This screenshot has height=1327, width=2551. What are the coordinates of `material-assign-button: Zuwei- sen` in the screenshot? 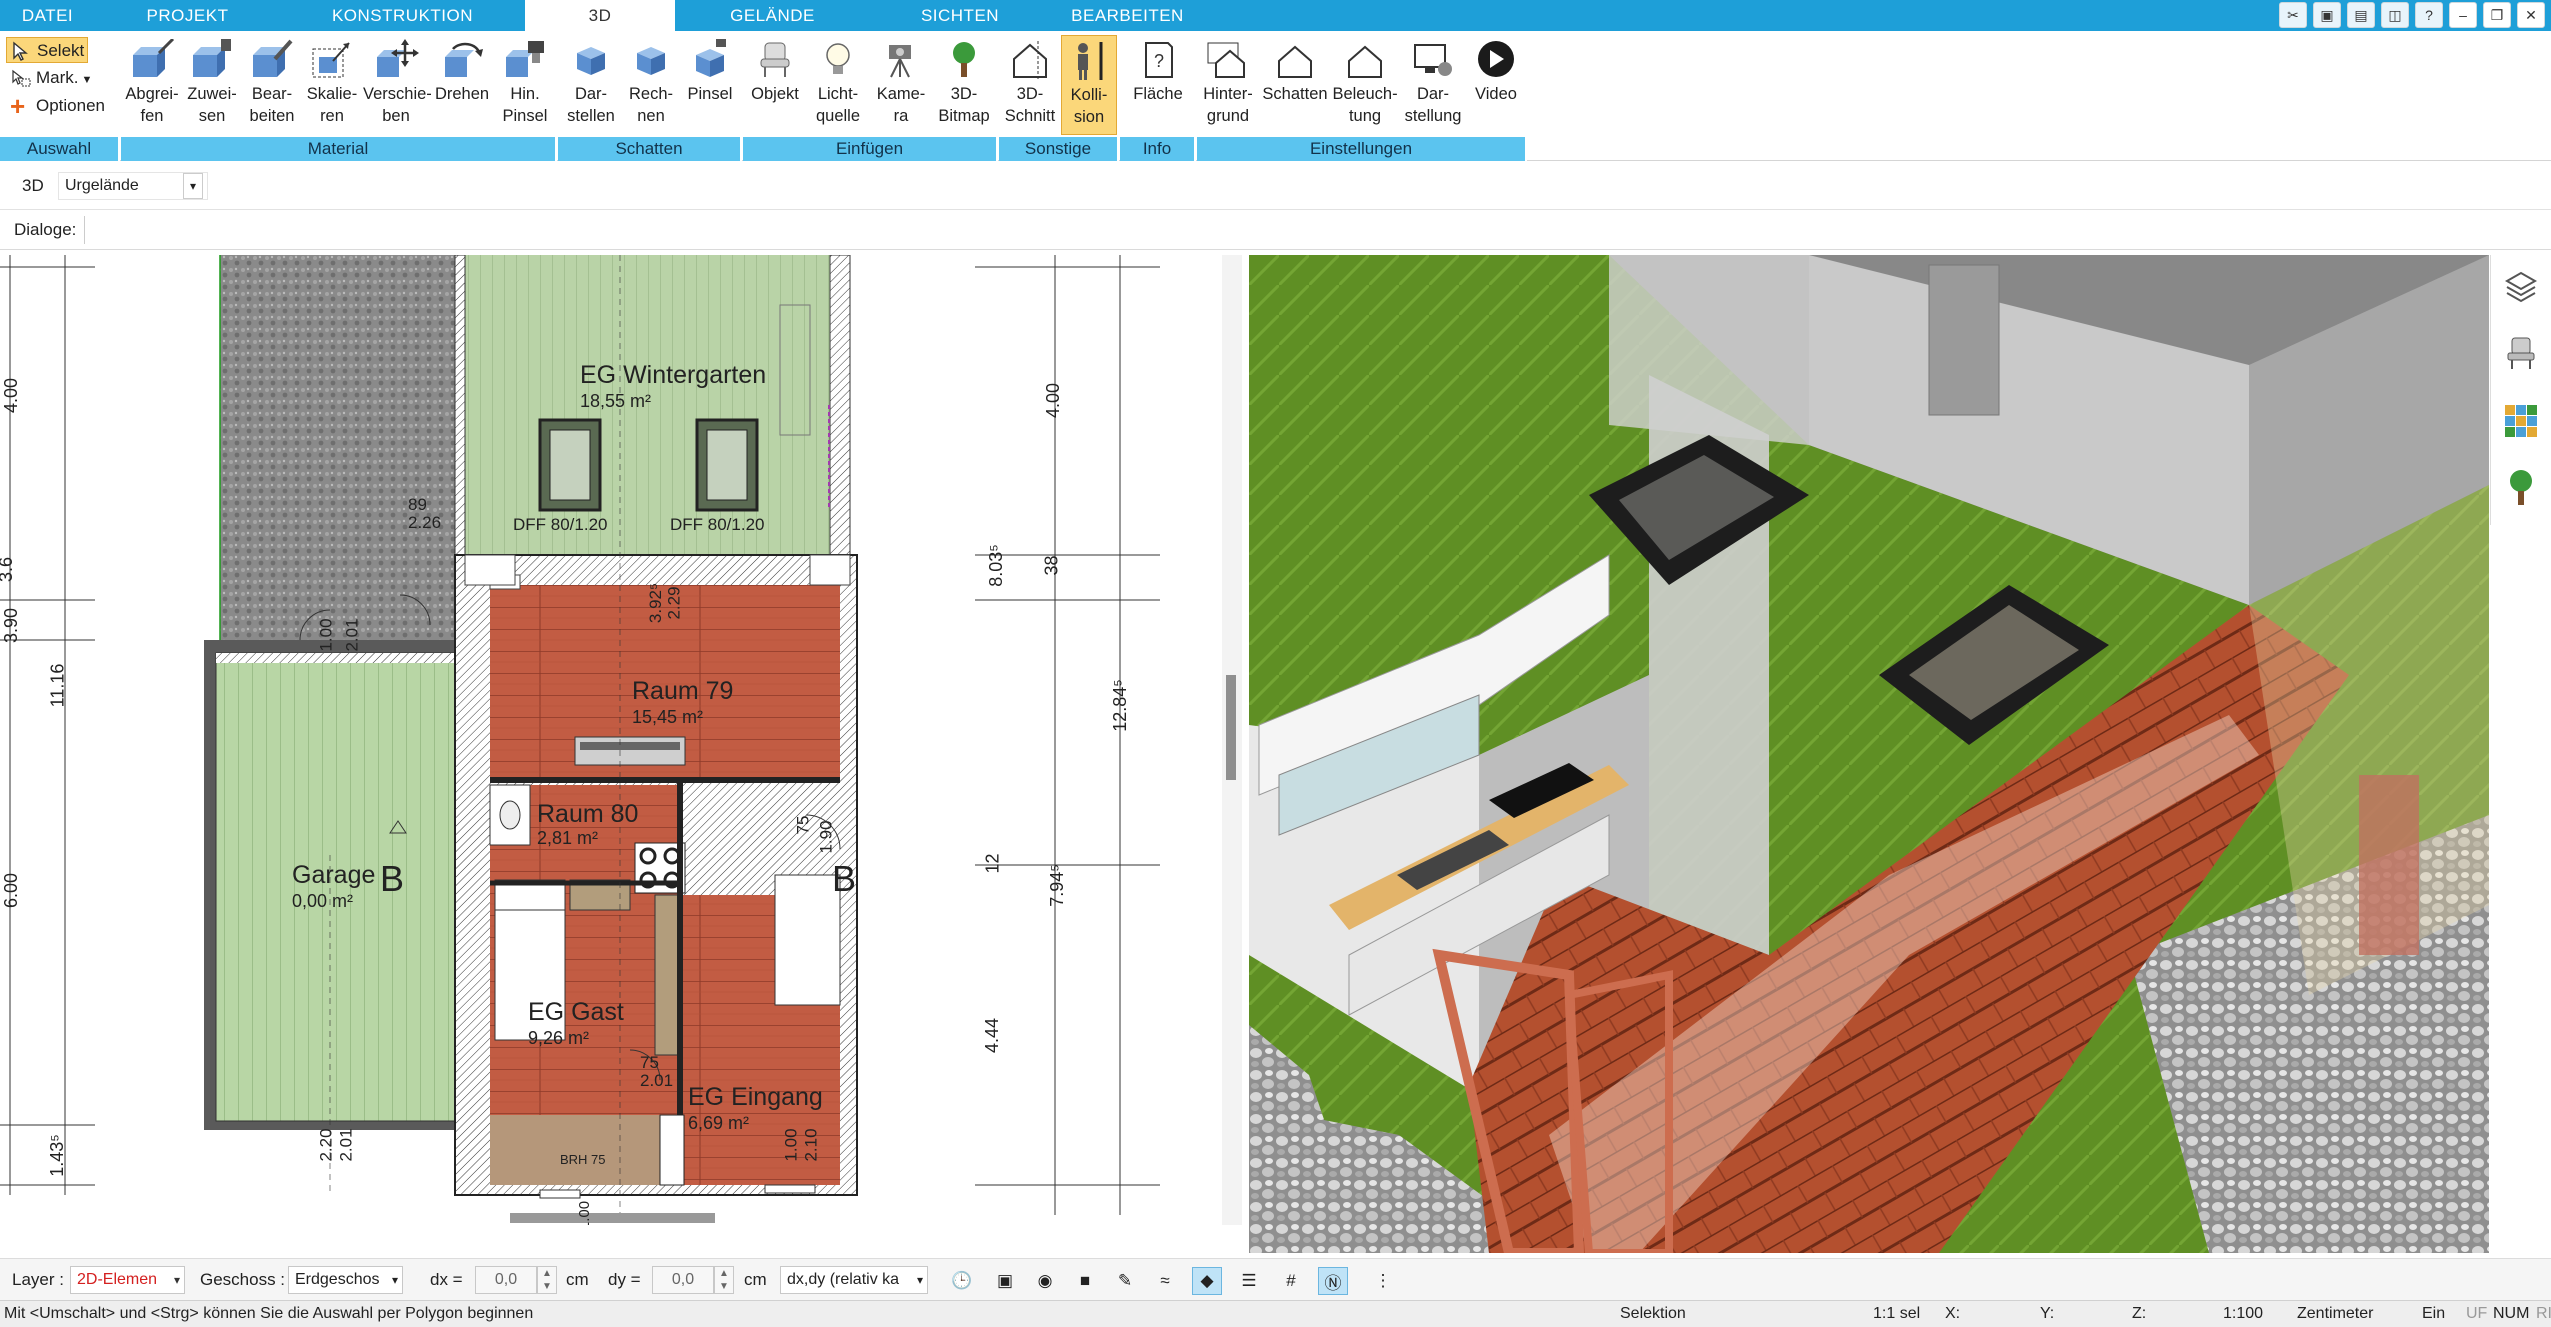 It's located at (212, 85).